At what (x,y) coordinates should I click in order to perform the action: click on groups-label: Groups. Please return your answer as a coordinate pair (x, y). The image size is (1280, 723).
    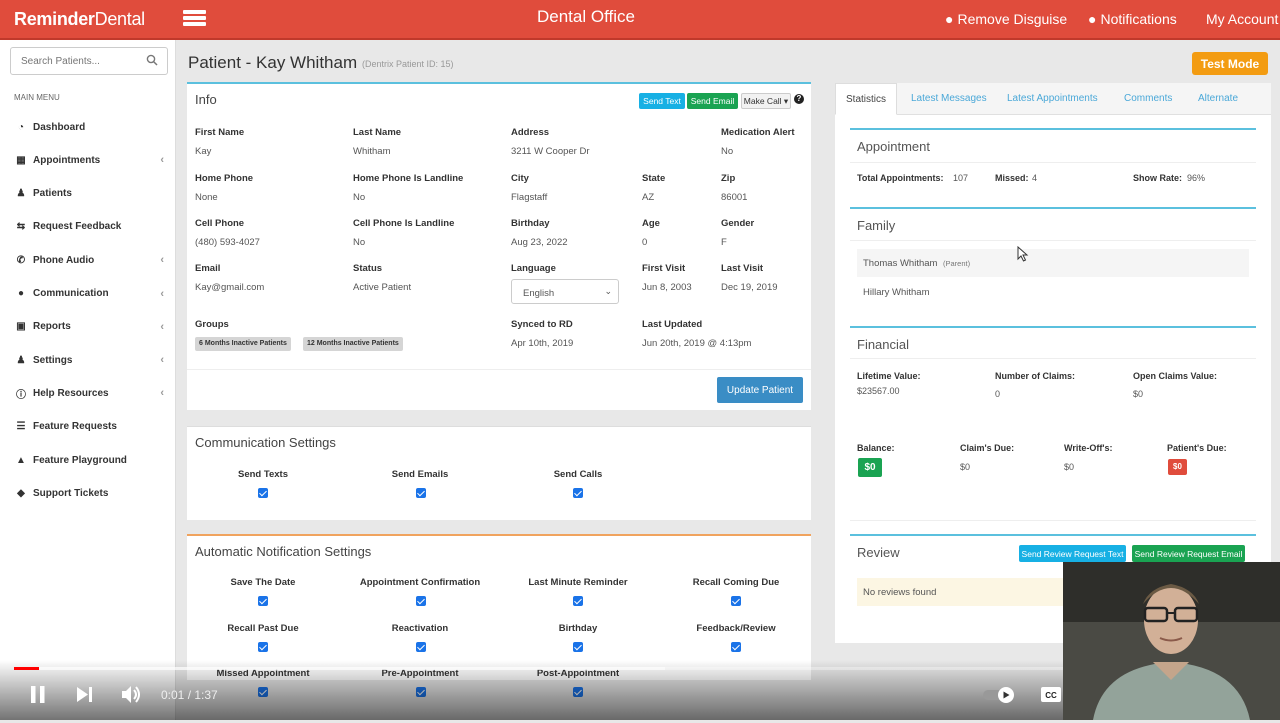
    Looking at the image, I should click on (212, 324).